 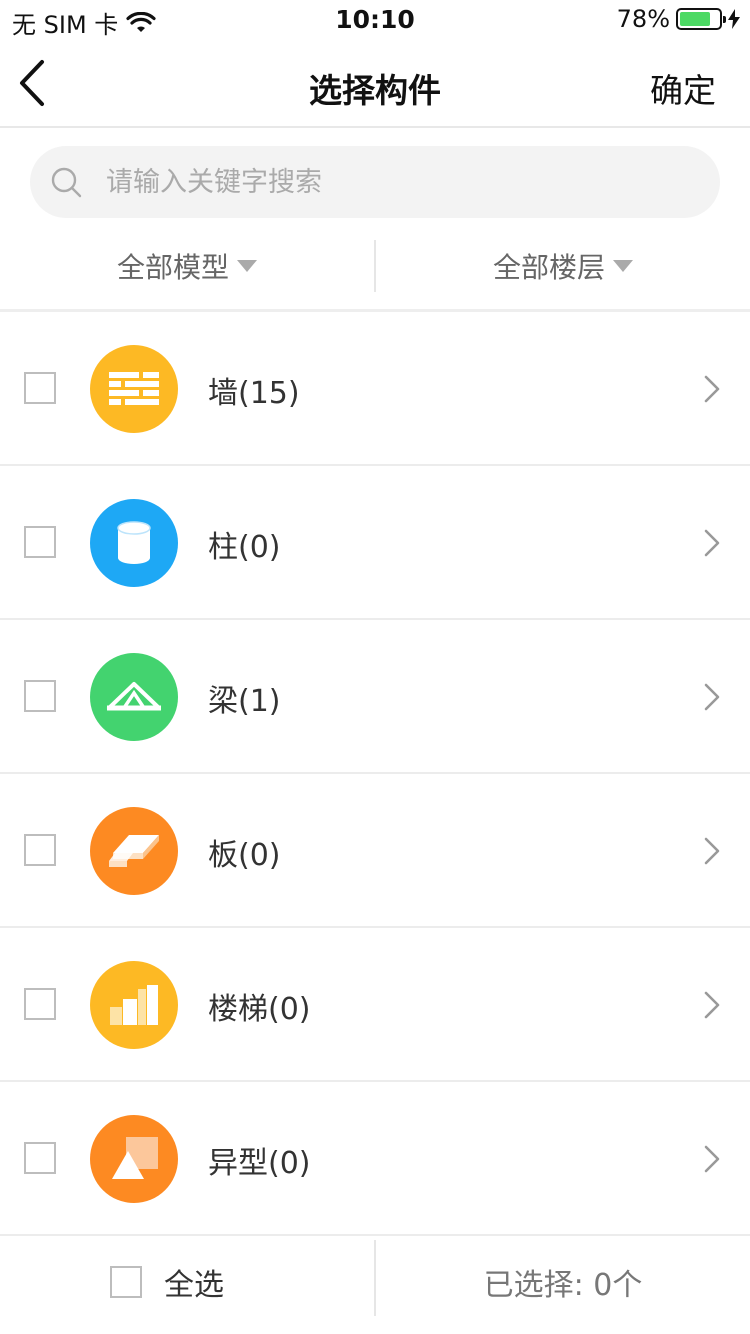 What do you see at coordinates (375, 90) in the screenshot?
I see `page-title: 选择构件` at bounding box center [375, 90].